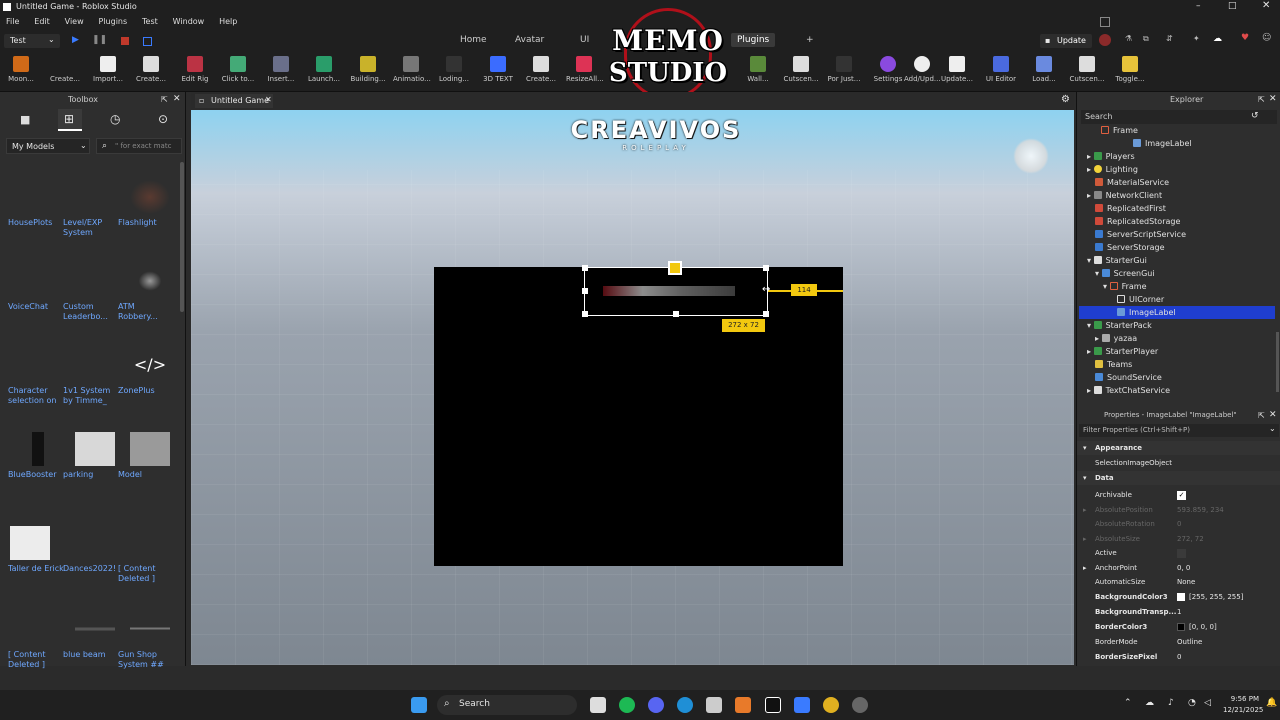  I want to click on edge-icon, so click(685, 705).